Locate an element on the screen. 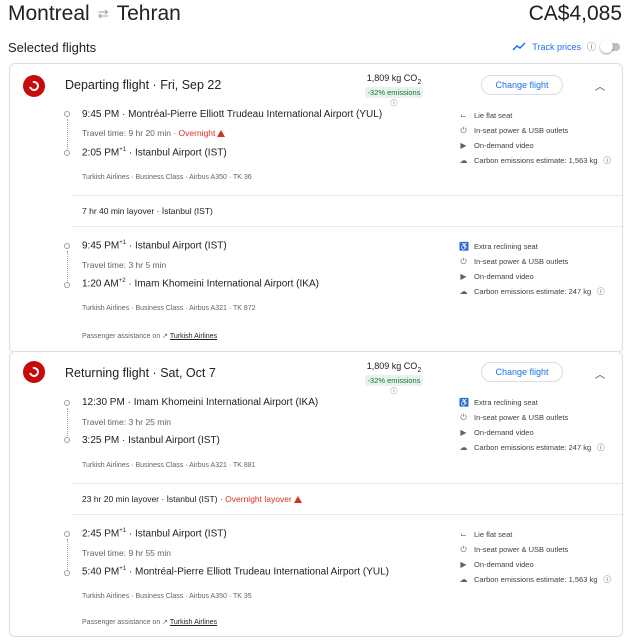 Image resolution: width=630 pixels, height=640 pixels. departure-time: 2:45 PM is located at coordinates (101, 534).